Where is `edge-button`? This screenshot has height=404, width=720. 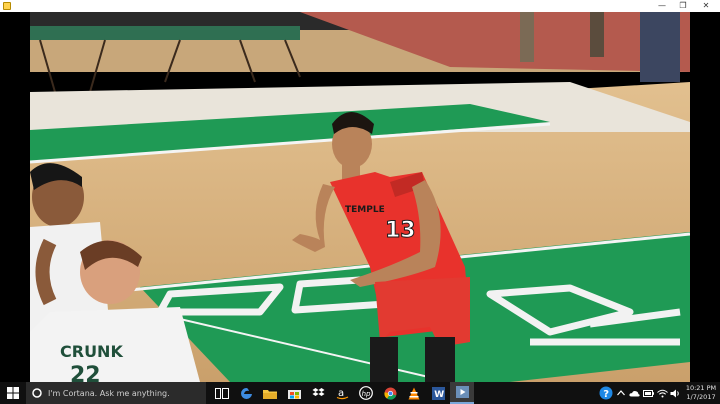 edge-button is located at coordinates (246, 393).